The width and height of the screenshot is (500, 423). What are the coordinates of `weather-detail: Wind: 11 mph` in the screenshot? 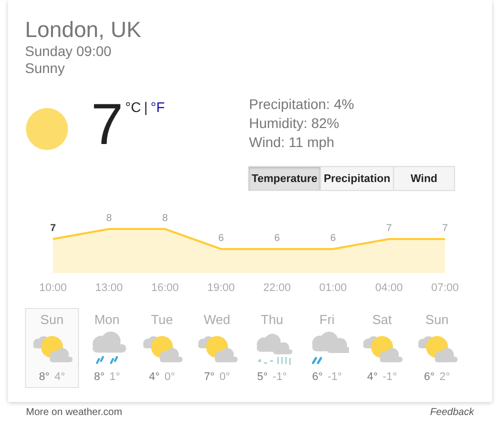 It's located at (292, 142).